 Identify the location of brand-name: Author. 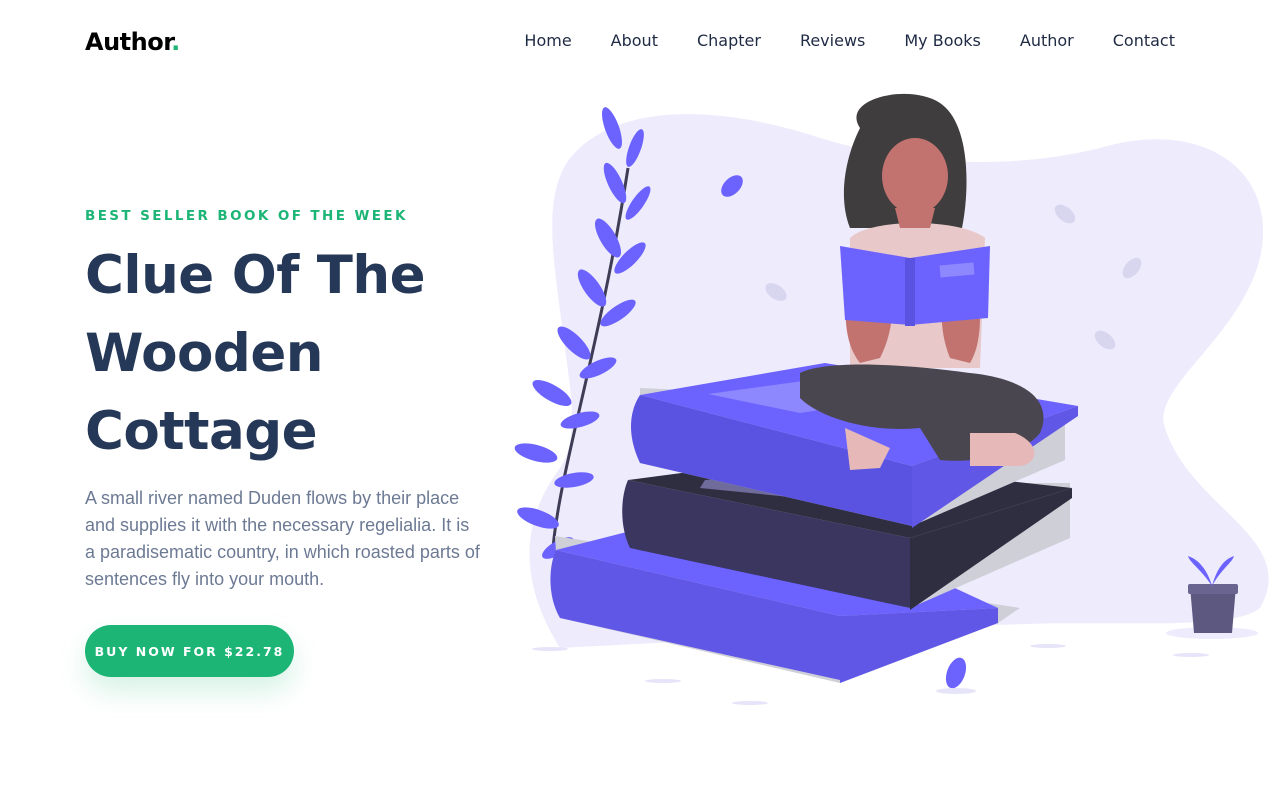
(128, 42).